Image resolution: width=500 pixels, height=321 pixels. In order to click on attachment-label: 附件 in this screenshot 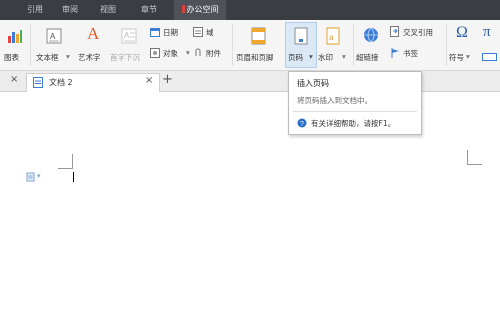, I will do `click(213, 53)`.